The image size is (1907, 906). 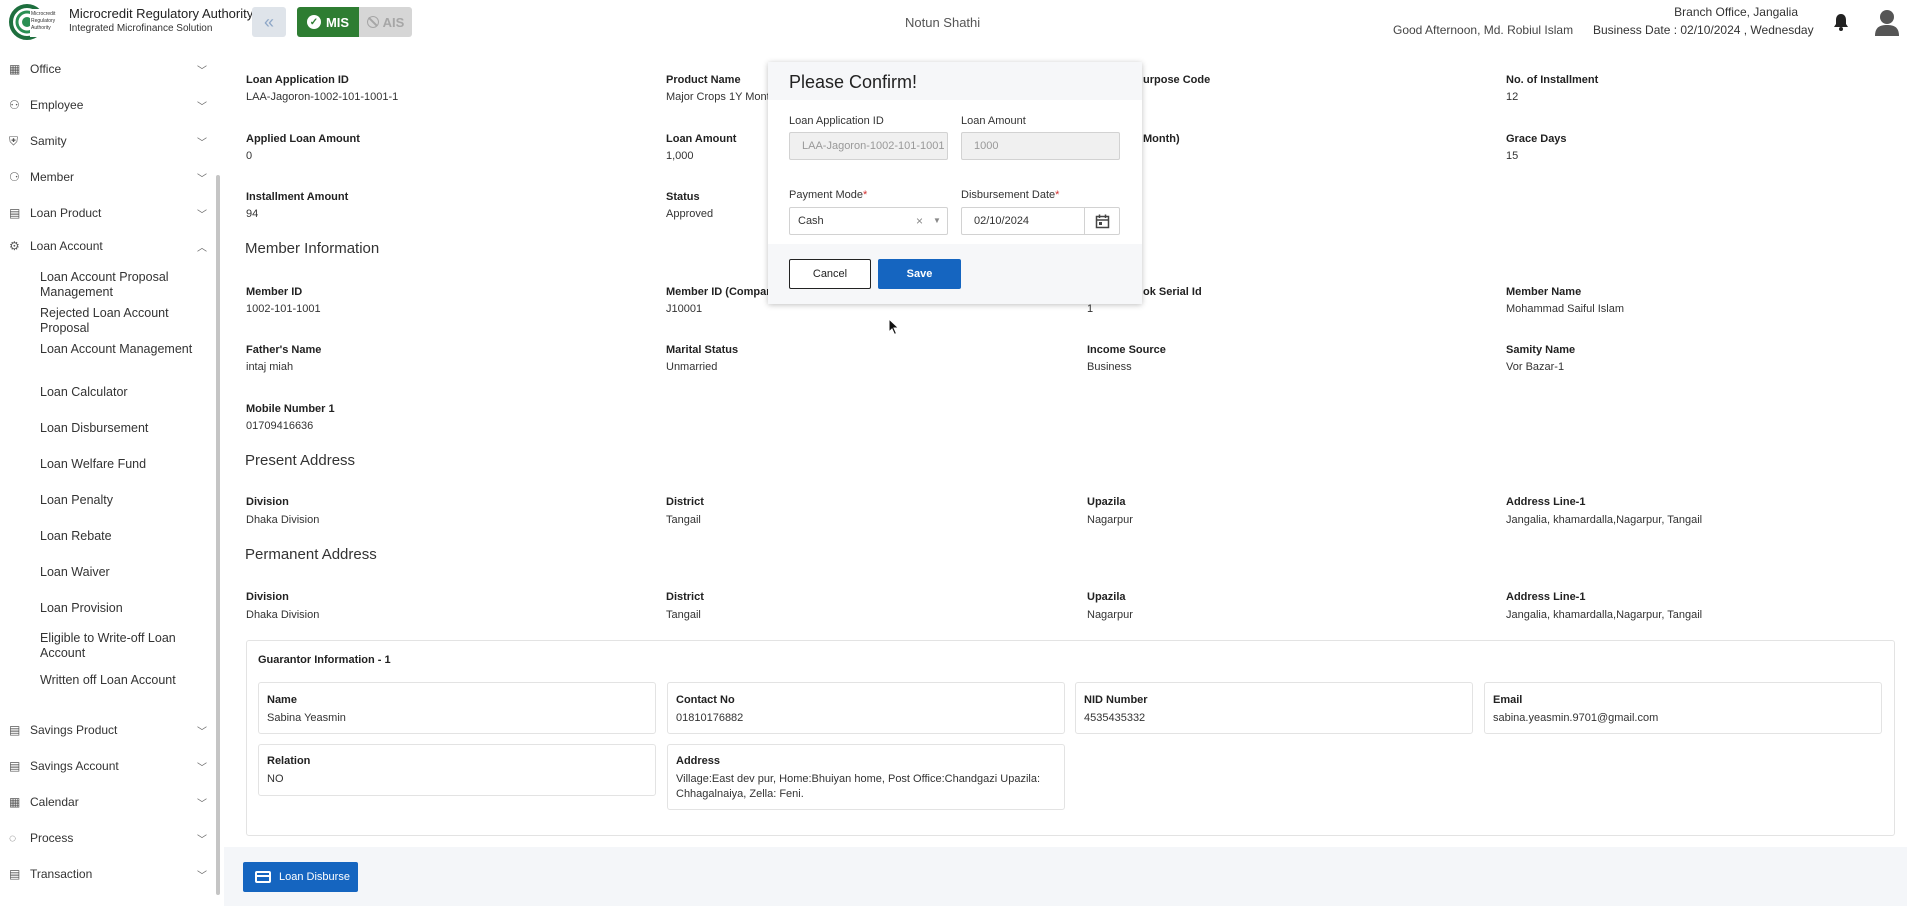 What do you see at coordinates (919, 221) in the screenshot?
I see `clear-icon: ×` at bounding box center [919, 221].